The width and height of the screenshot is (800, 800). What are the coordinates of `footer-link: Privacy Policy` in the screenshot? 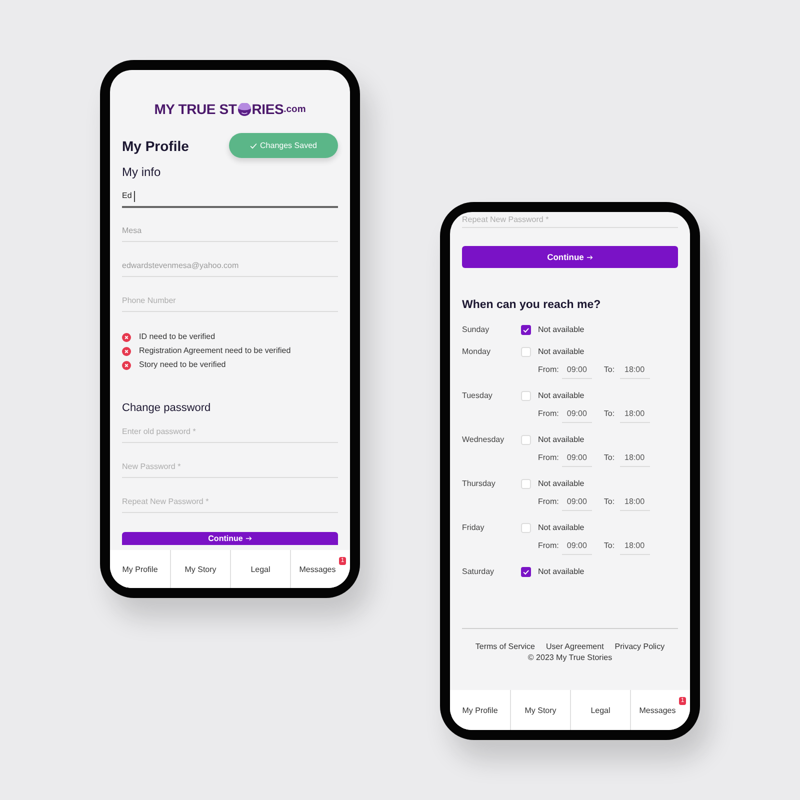 It's located at (639, 646).